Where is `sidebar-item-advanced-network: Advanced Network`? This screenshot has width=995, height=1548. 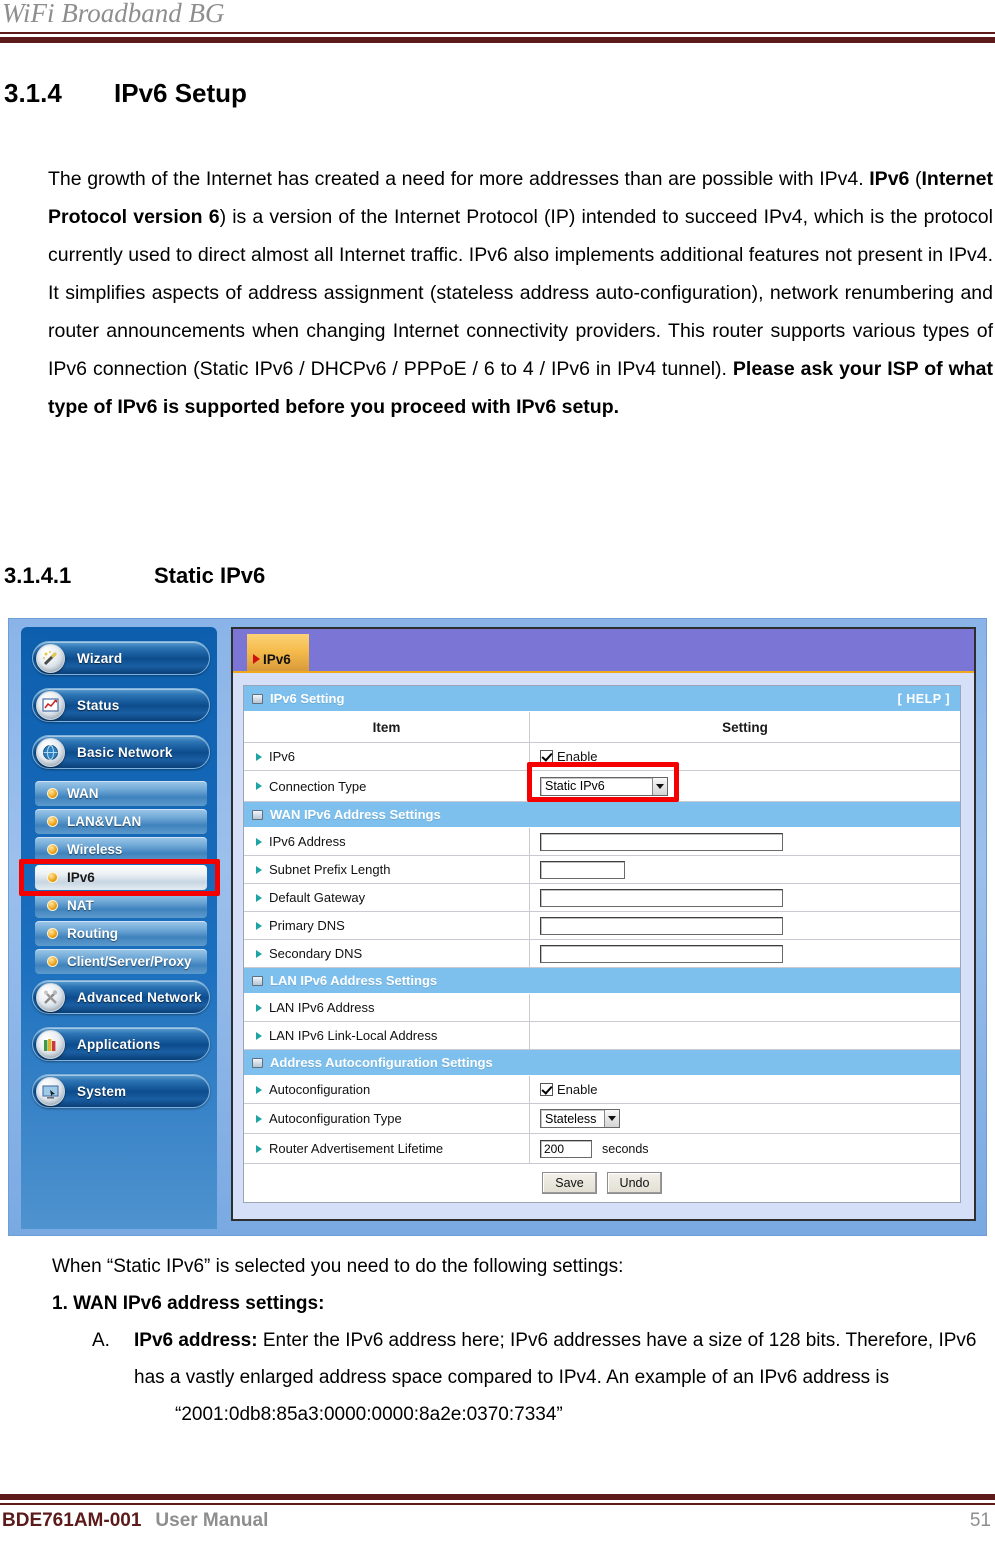
sidebar-item-advanced-network: Advanced Network is located at coordinates (121, 997).